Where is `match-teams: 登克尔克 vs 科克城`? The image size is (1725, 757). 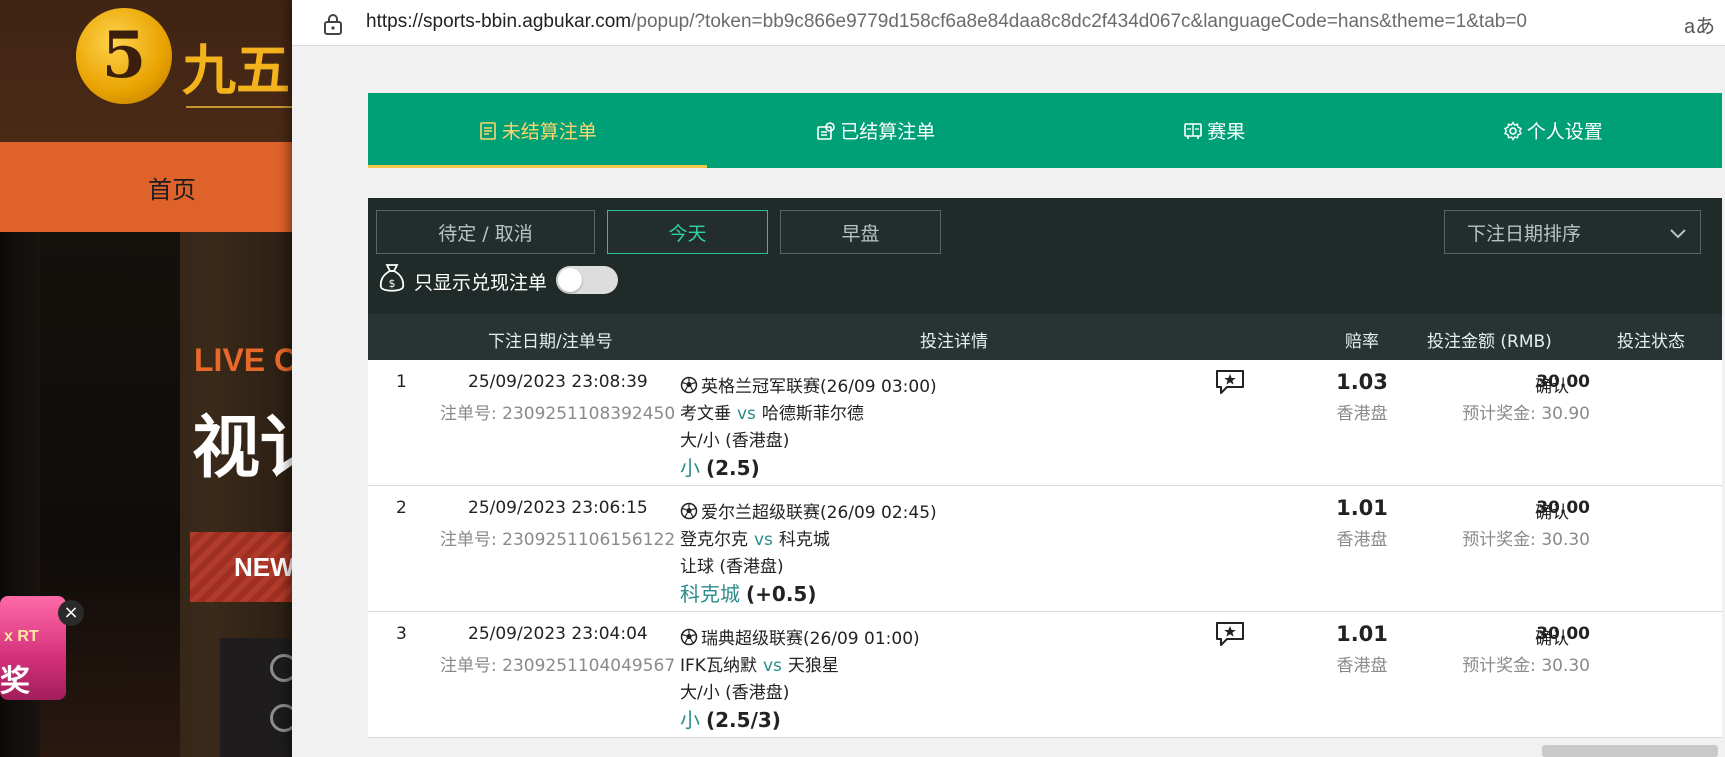 match-teams: 登克尔克 vs 科克城 is located at coordinates (755, 537).